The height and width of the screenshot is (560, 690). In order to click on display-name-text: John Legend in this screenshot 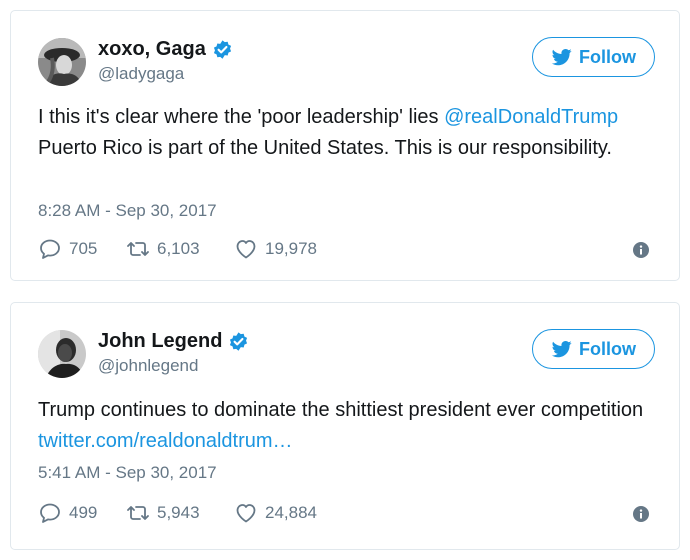, I will do `click(160, 341)`.